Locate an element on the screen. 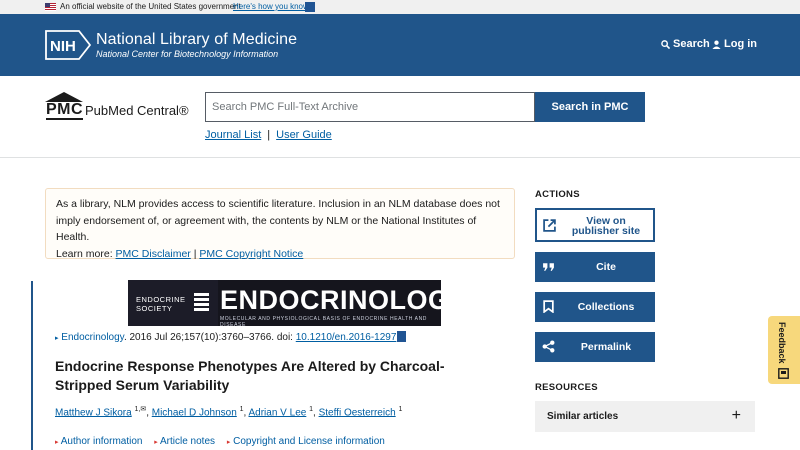 This screenshot has width=800, height=450. pmc-logo-name: PubMed Central® is located at coordinates (137, 110).